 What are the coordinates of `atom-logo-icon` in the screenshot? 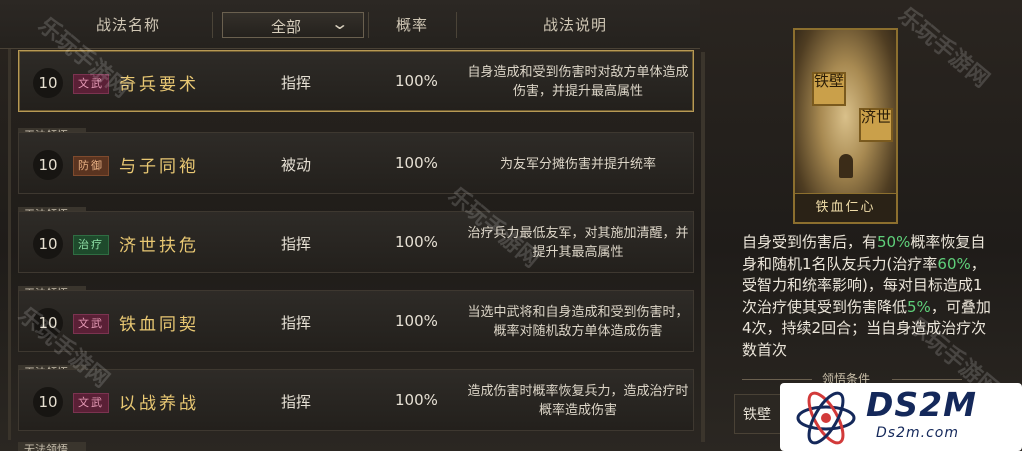 It's located at (826, 418).